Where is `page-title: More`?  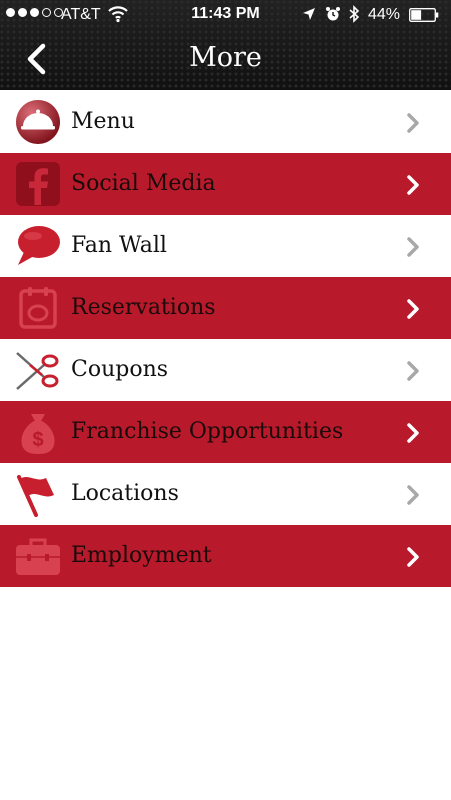 page-title: More is located at coordinates (225, 57).